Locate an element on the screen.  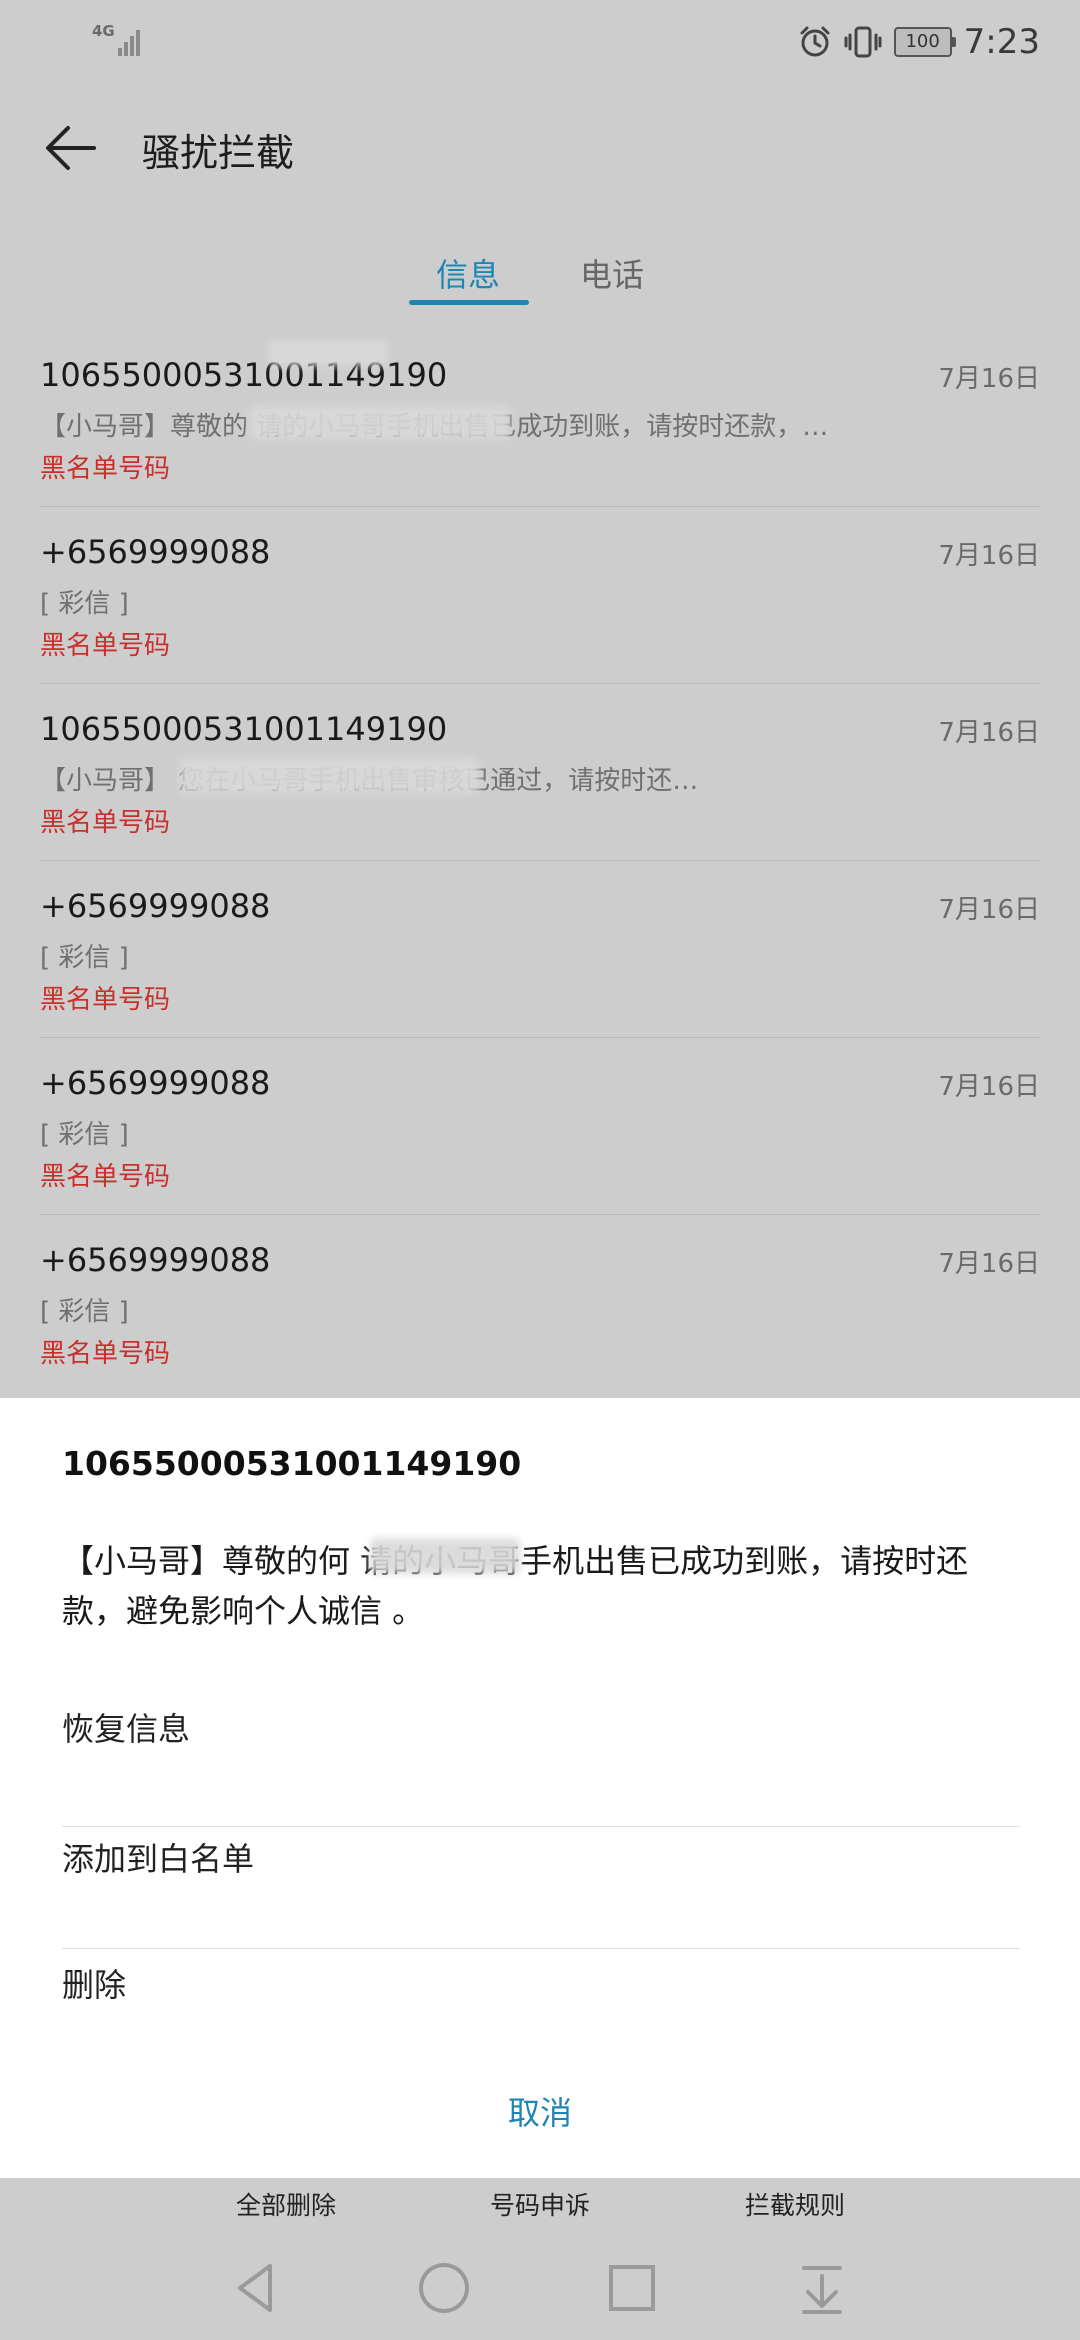
option-label: 添加到白名单 is located at coordinates (158, 1859).